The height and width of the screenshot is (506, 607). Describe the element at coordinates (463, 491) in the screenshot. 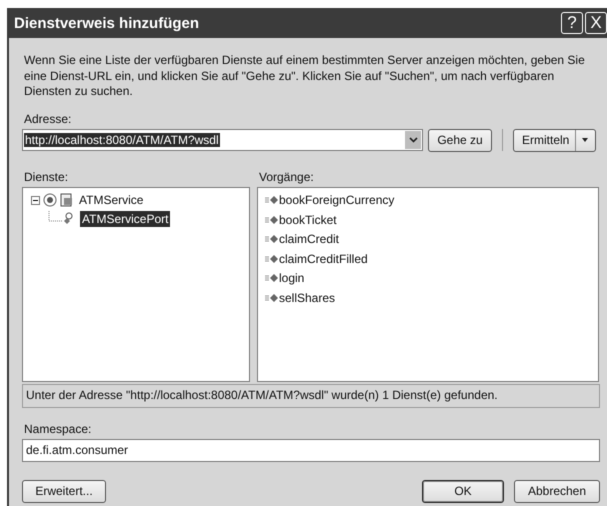

I see `dialog-button: OK` at that location.